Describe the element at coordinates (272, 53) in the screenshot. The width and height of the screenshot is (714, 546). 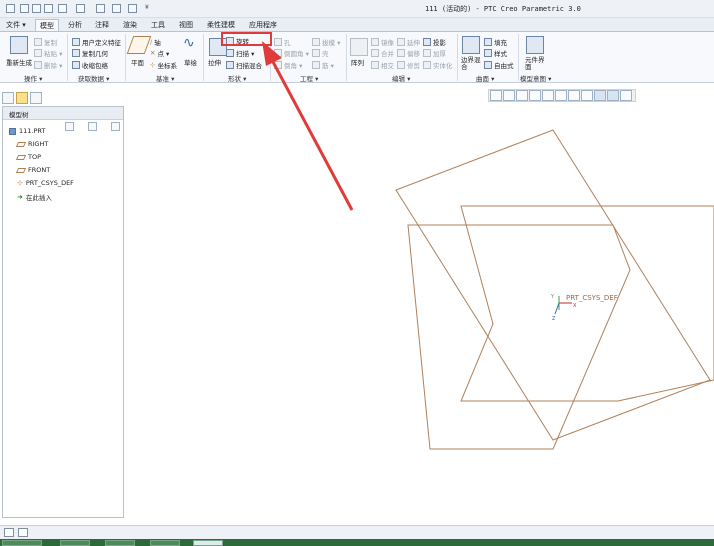
I see `arrow-head-icon` at that location.